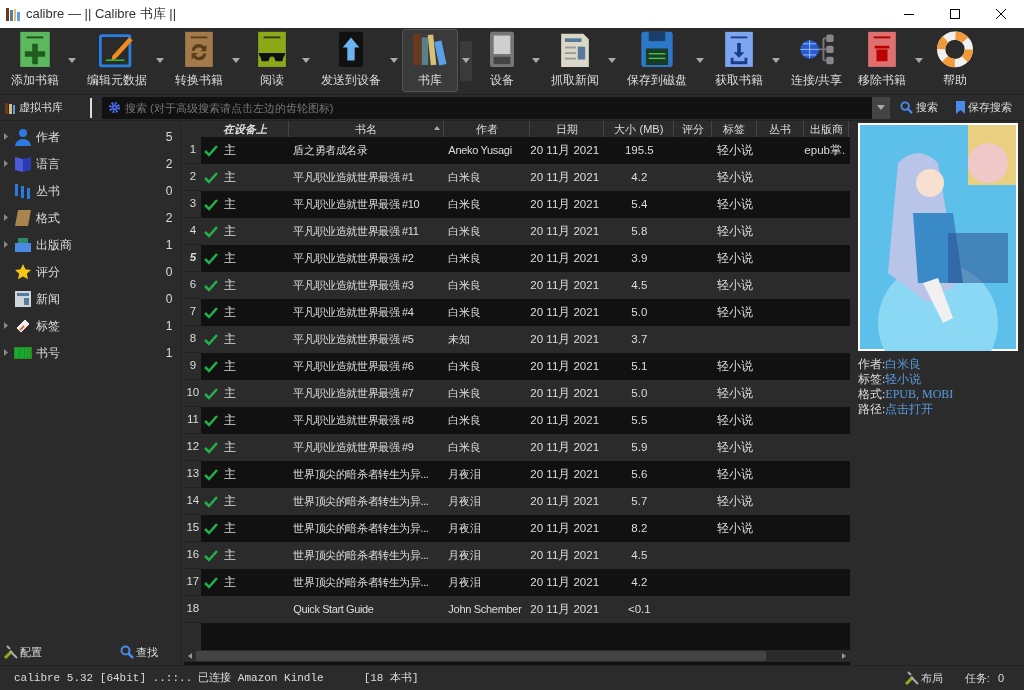 This screenshot has height=690, width=1024. What do you see at coordinates (23, 651) in the screenshot?
I see `configure-button: 配置` at bounding box center [23, 651].